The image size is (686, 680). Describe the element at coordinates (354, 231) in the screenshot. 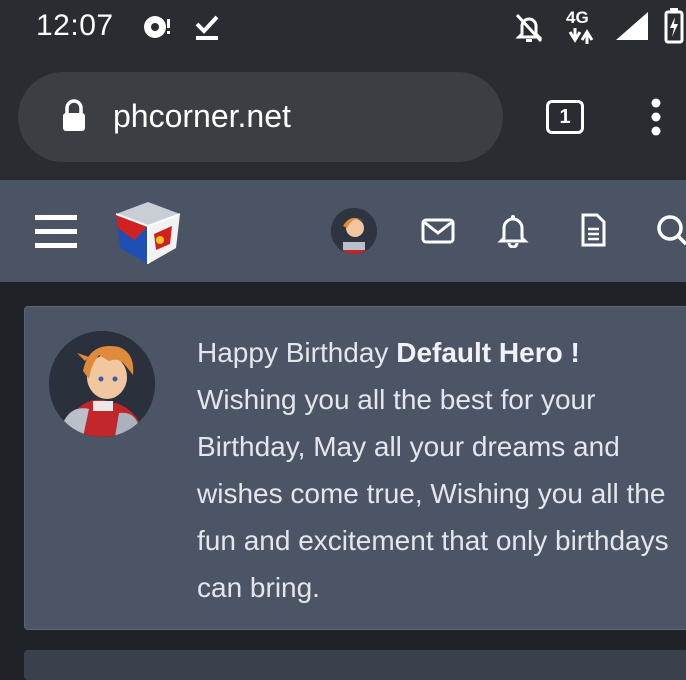

I see `user-avatar` at that location.